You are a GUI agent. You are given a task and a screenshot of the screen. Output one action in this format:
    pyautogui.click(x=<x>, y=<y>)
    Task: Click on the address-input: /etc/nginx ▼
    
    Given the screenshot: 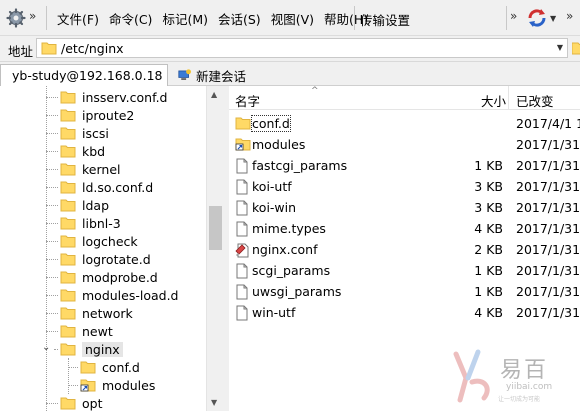 What is the action you would take?
    pyautogui.click(x=302, y=48)
    